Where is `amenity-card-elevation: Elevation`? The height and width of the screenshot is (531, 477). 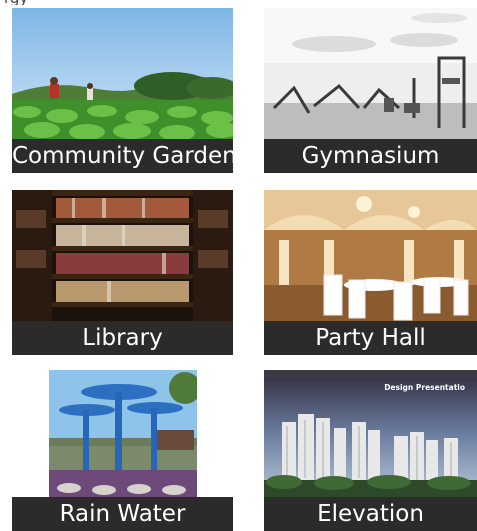
amenity-card-elevation: Elevation is located at coordinates (370, 450).